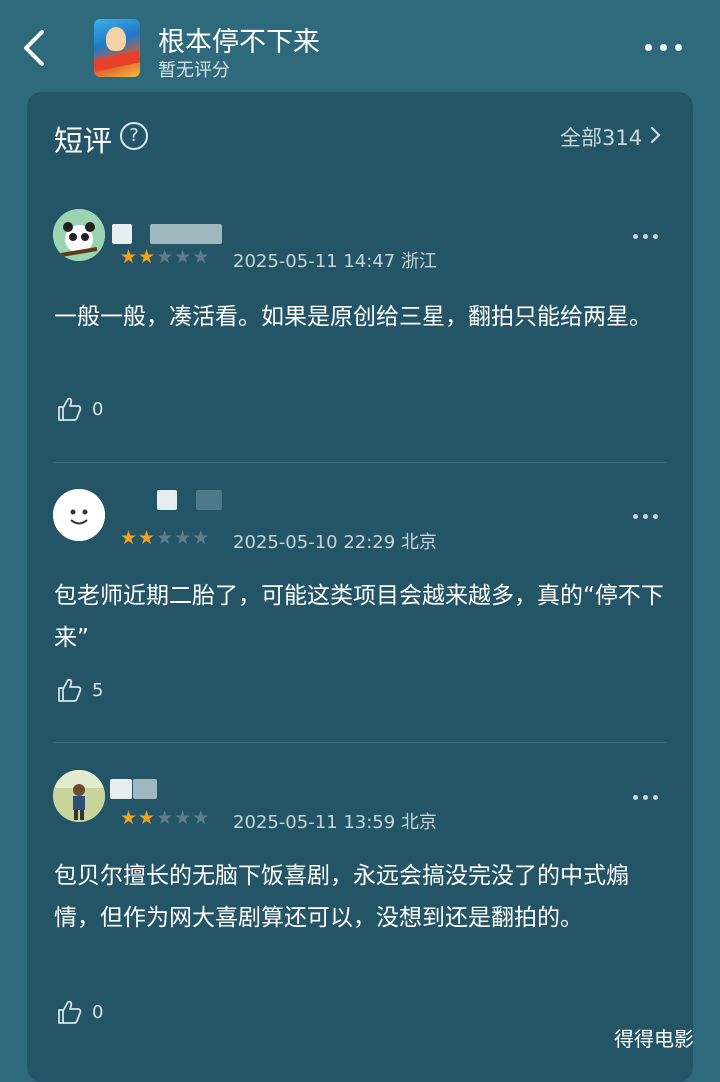  Describe the element at coordinates (134, 136) in the screenshot. I see `question-circle-icon: ?` at that location.